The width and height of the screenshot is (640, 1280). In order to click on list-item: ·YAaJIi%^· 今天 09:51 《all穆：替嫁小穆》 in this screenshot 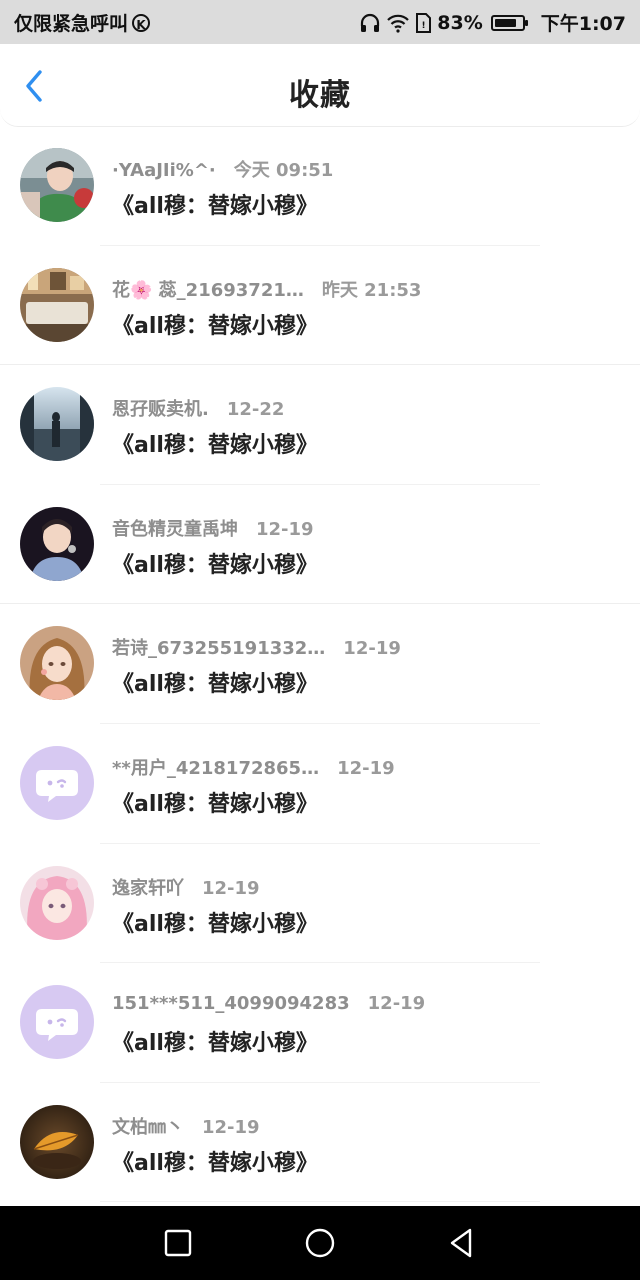, I will do `click(320, 186)`.